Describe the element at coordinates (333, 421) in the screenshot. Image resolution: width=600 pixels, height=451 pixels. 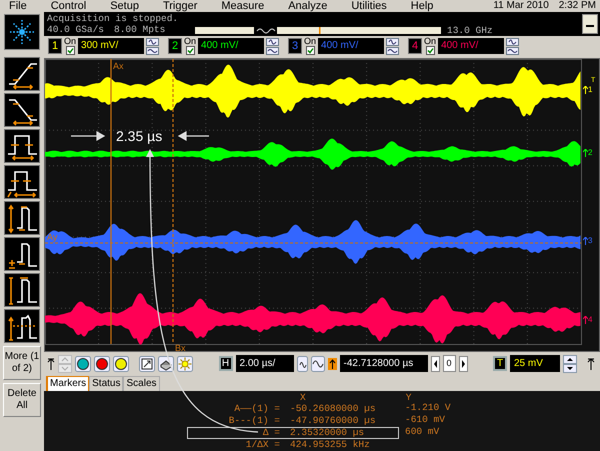
I see `marker-x-value: -47.90760000 µs` at that location.